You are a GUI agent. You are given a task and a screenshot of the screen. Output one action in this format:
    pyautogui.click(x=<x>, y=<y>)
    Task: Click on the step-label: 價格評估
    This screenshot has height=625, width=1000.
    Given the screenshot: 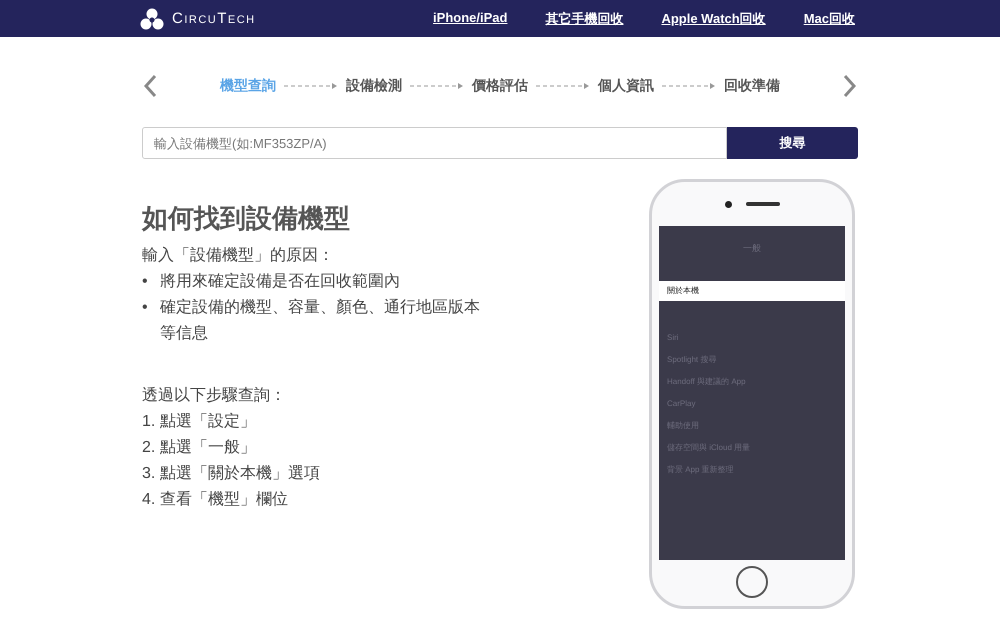 What is the action you would take?
    pyautogui.click(x=500, y=86)
    